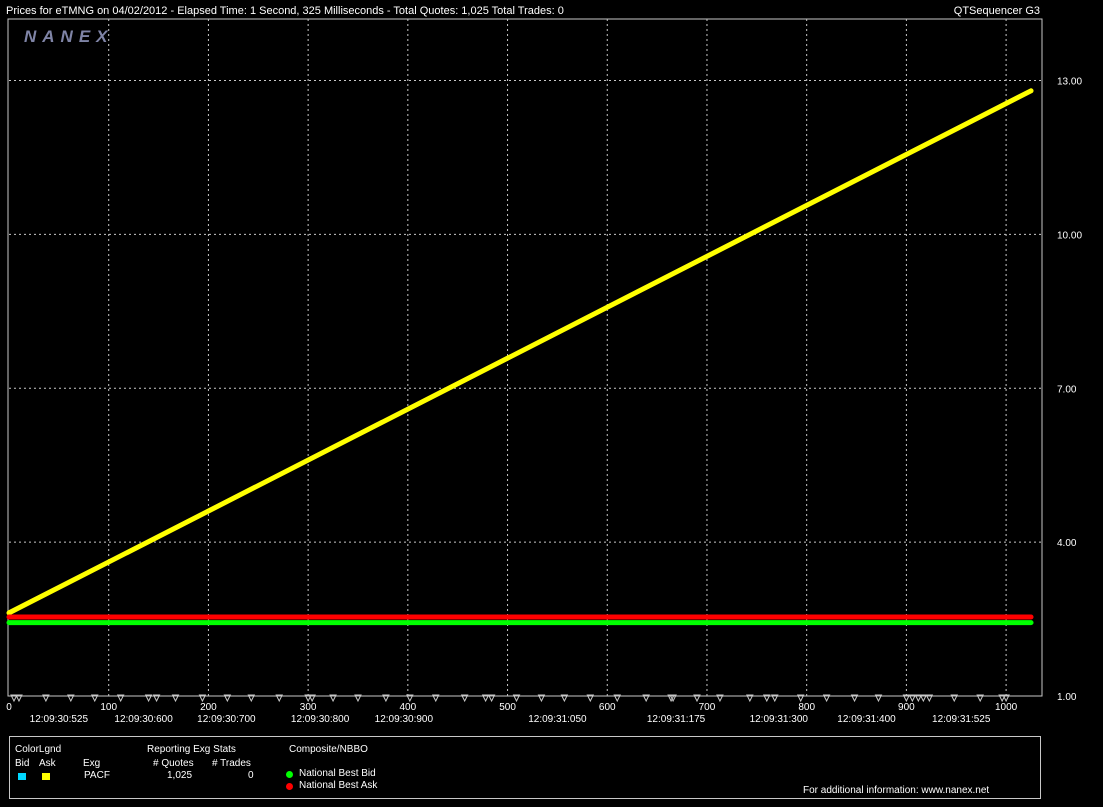  What do you see at coordinates (22, 776) in the screenshot?
I see `bid-color-swatch` at bounding box center [22, 776].